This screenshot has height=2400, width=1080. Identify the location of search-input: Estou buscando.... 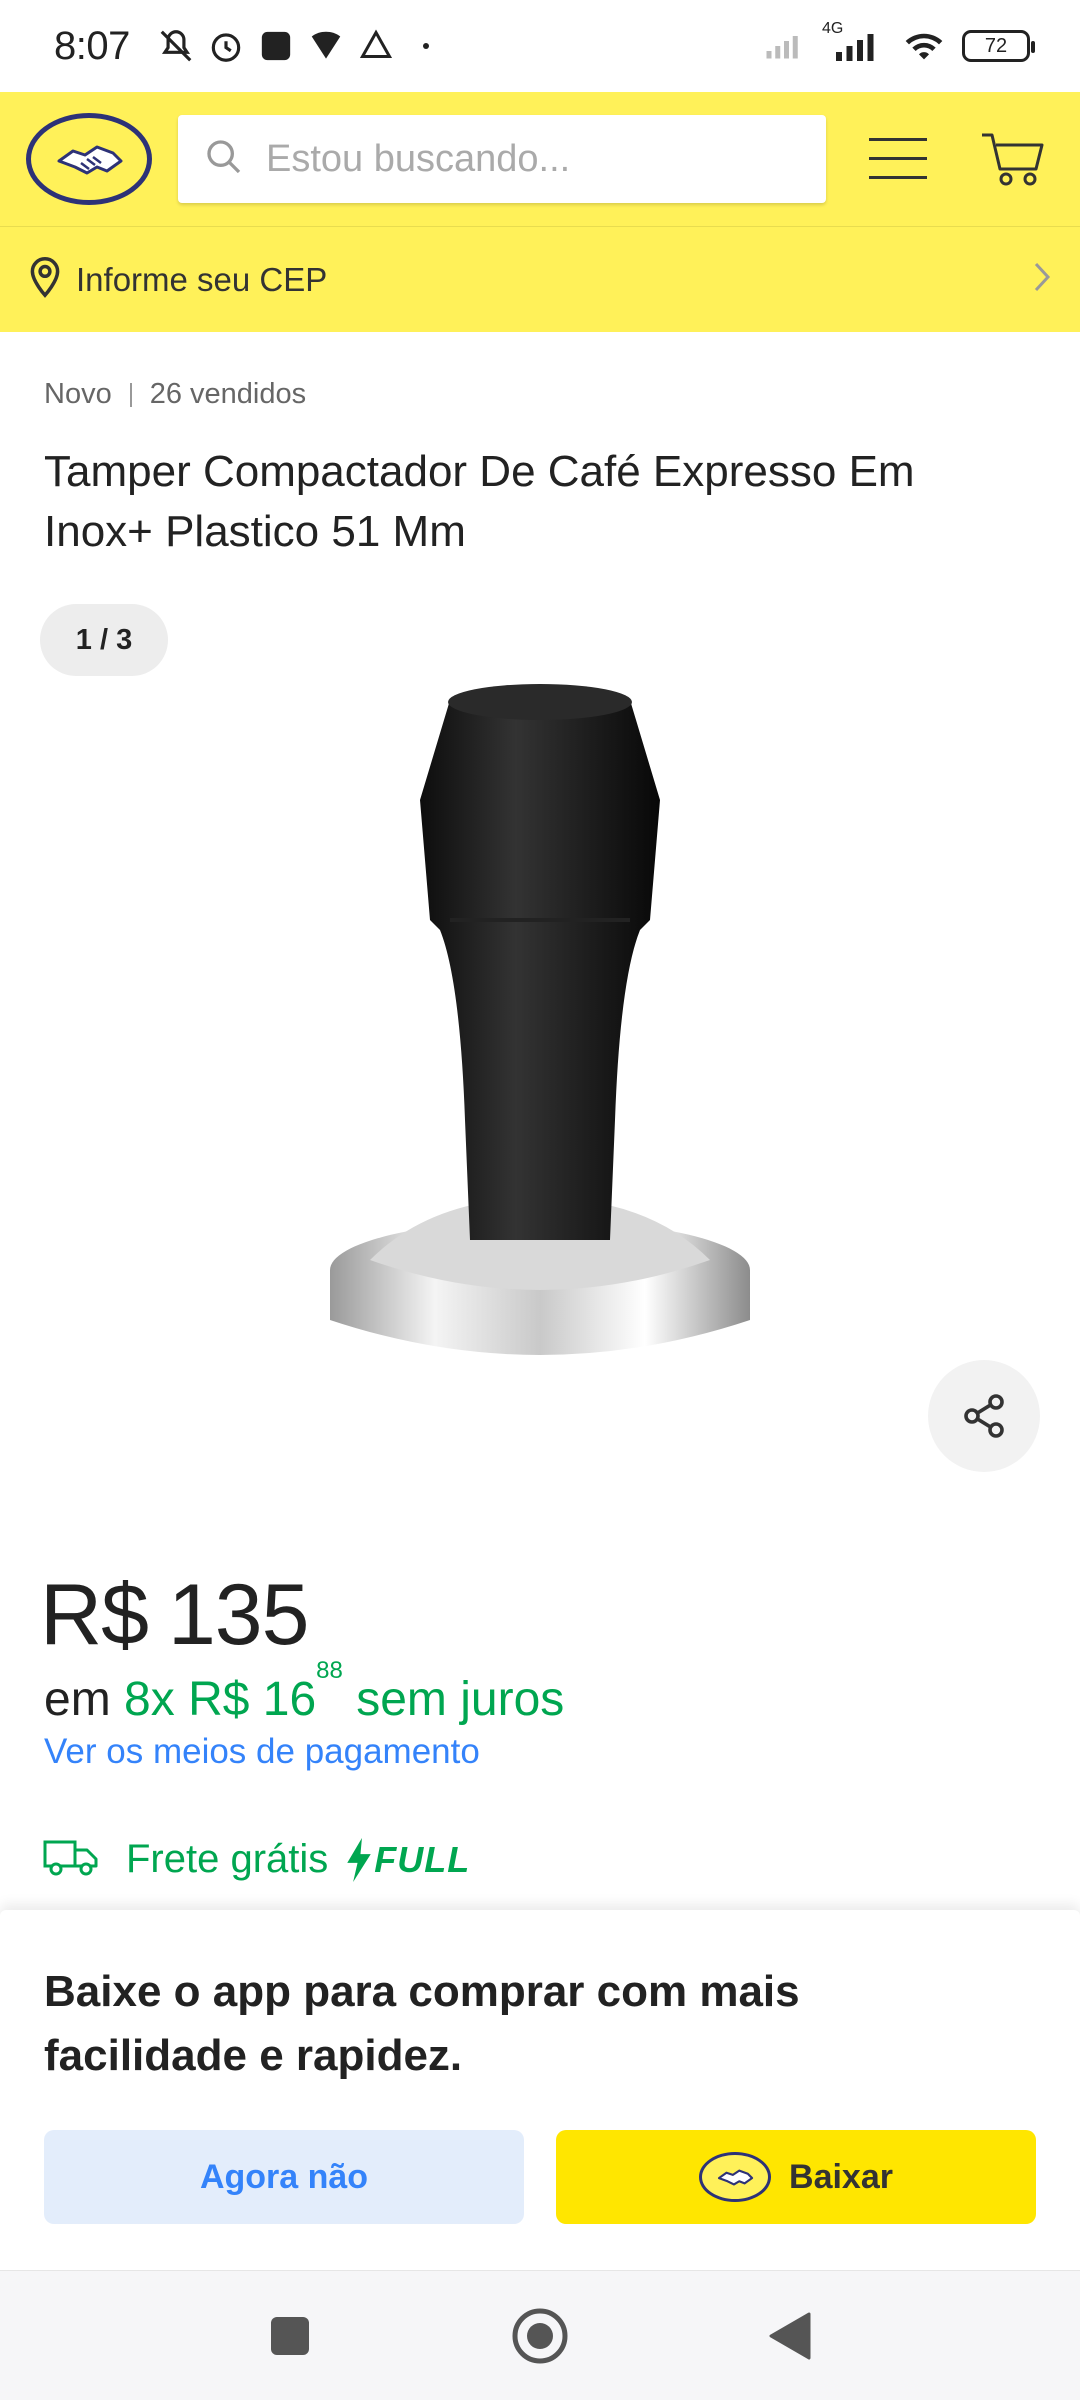
(502, 159).